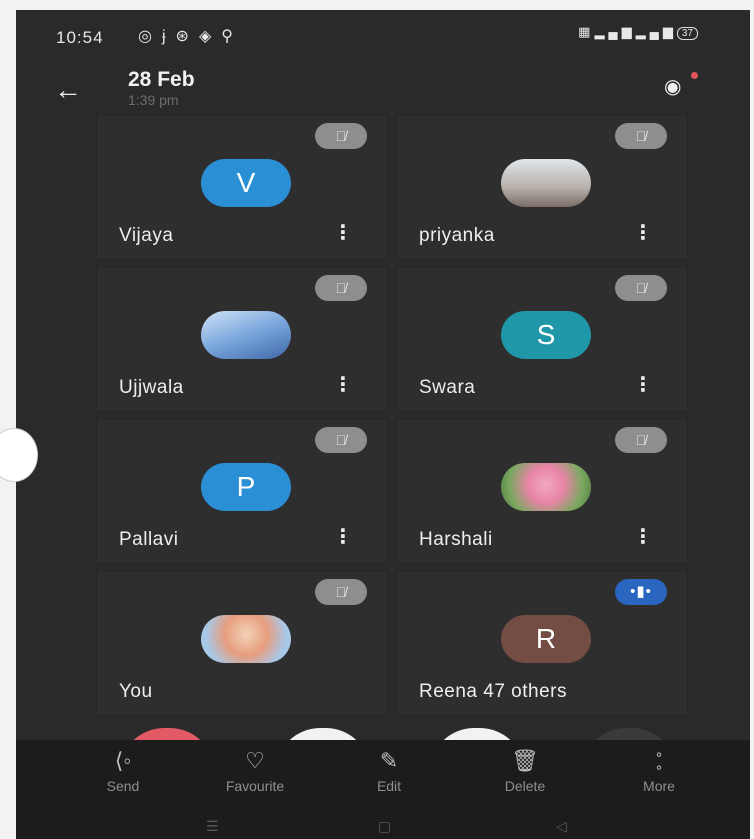  What do you see at coordinates (561, 826) in the screenshot?
I see `back-nav-icon: ◁` at bounding box center [561, 826].